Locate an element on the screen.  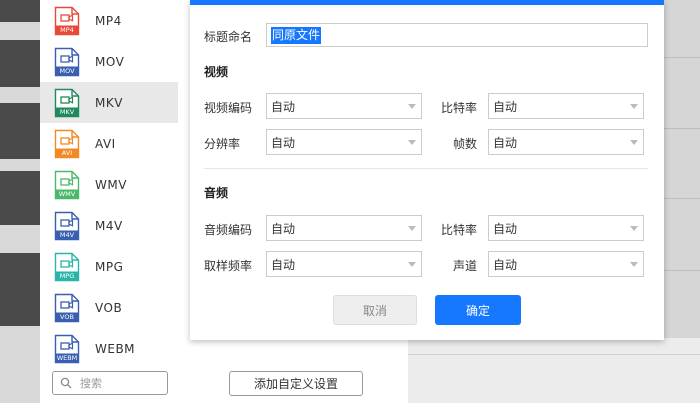
add-custom-settings-button: 添加自定义设置 is located at coordinates (296, 383).